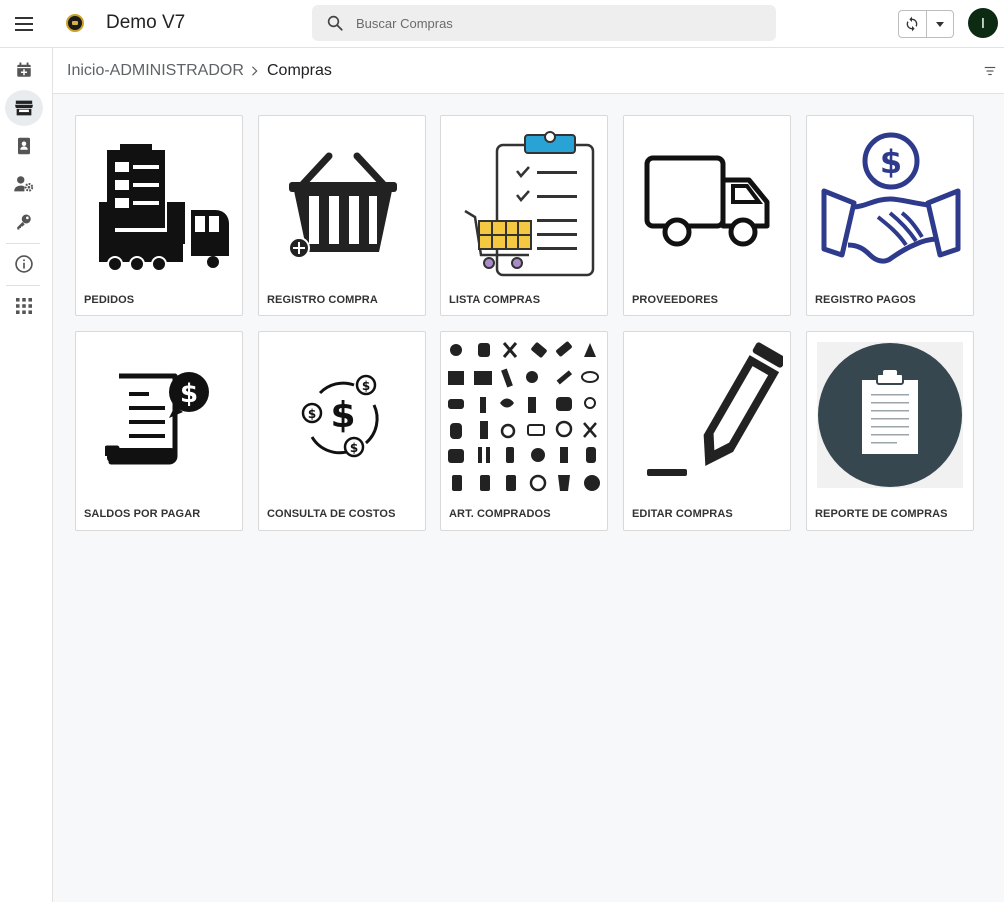 This screenshot has width=1004, height=902. Describe the element at coordinates (24, 24) in the screenshot. I see `hamburger-menu-icon` at that location.